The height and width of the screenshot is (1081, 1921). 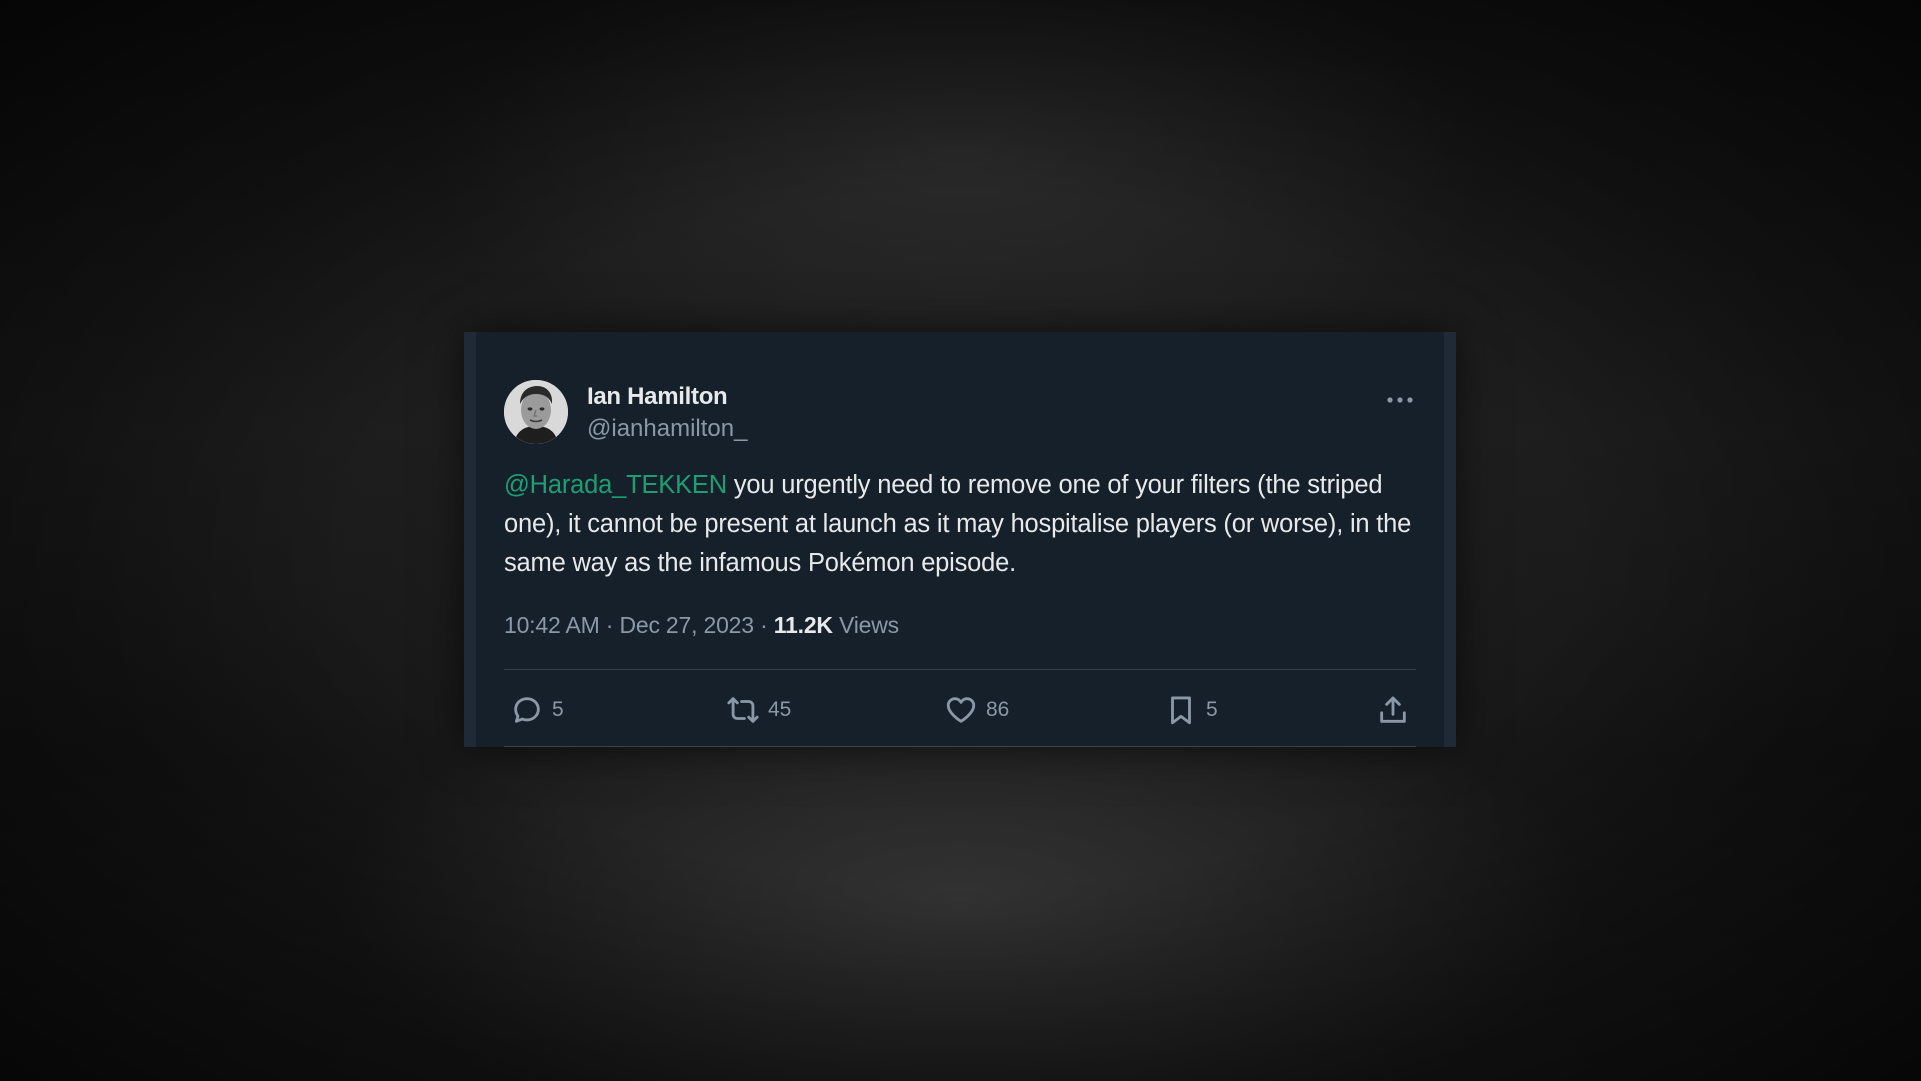 I want to click on actions-divider, so click(x=960, y=669).